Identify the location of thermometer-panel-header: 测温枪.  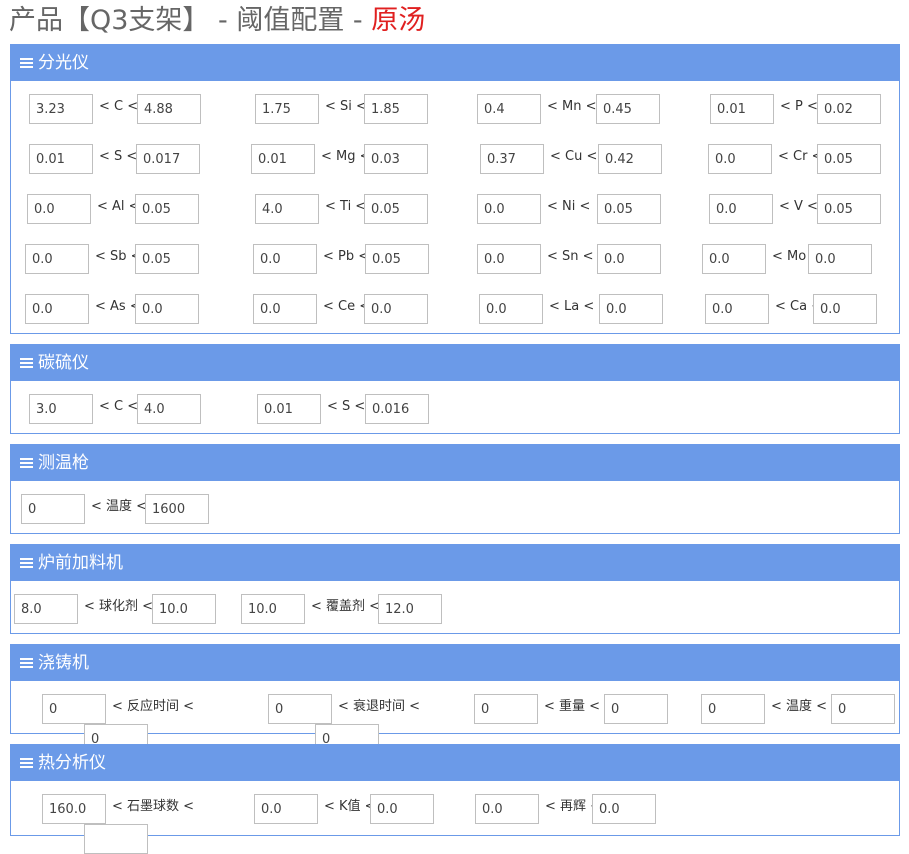
(455, 463).